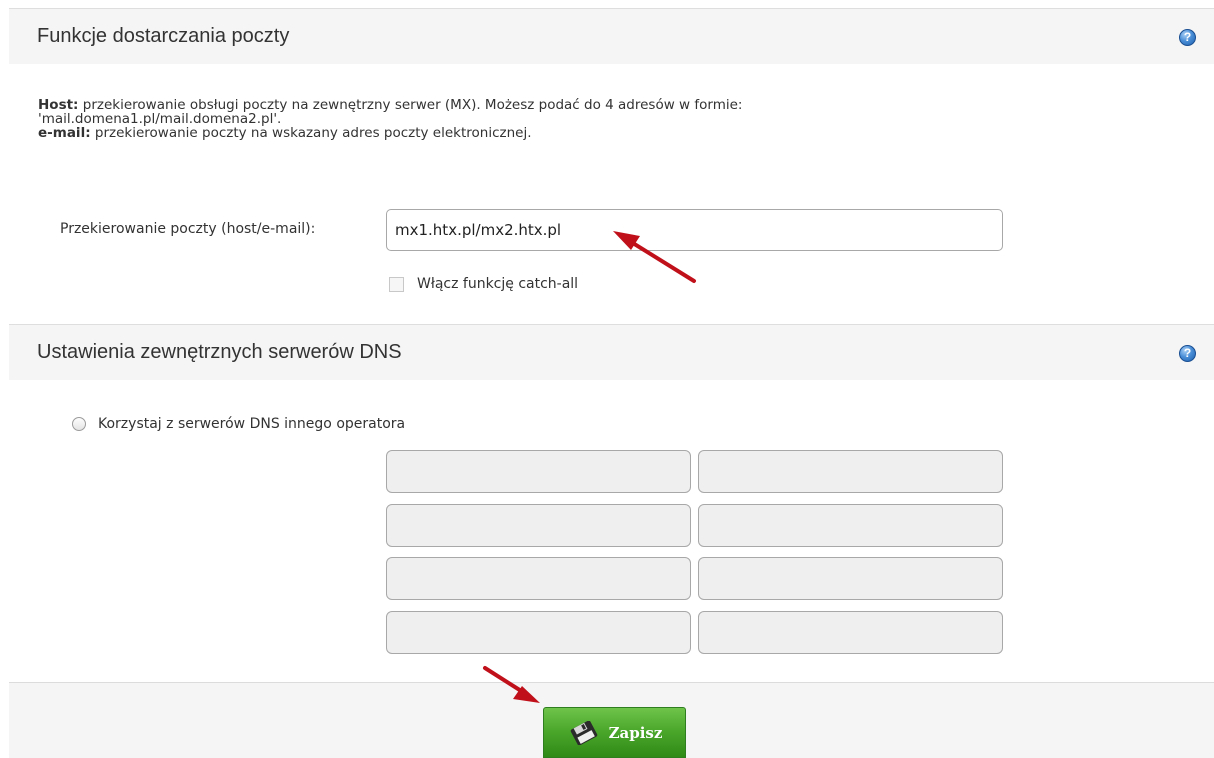 The height and width of the screenshot is (758, 1214). I want to click on save-button: Zapisz, so click(614, 732).